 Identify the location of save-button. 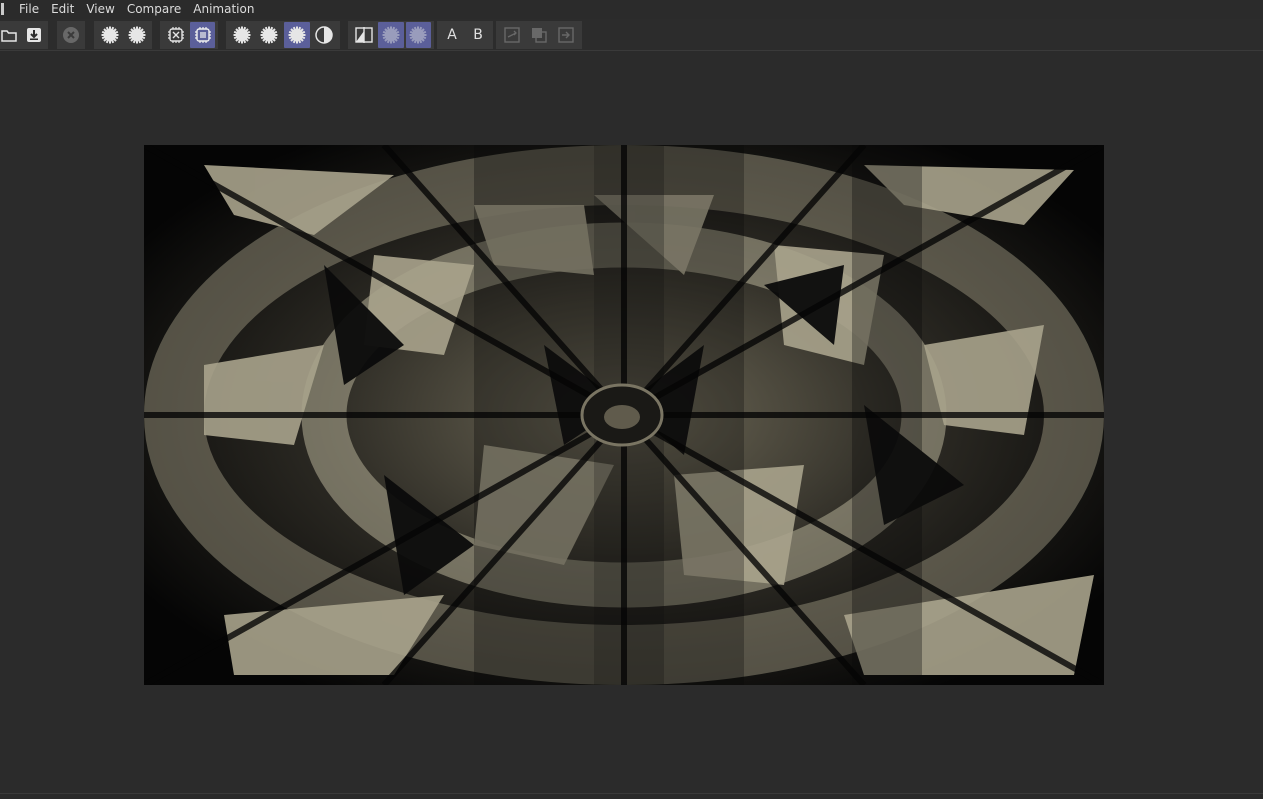
(33, 35).